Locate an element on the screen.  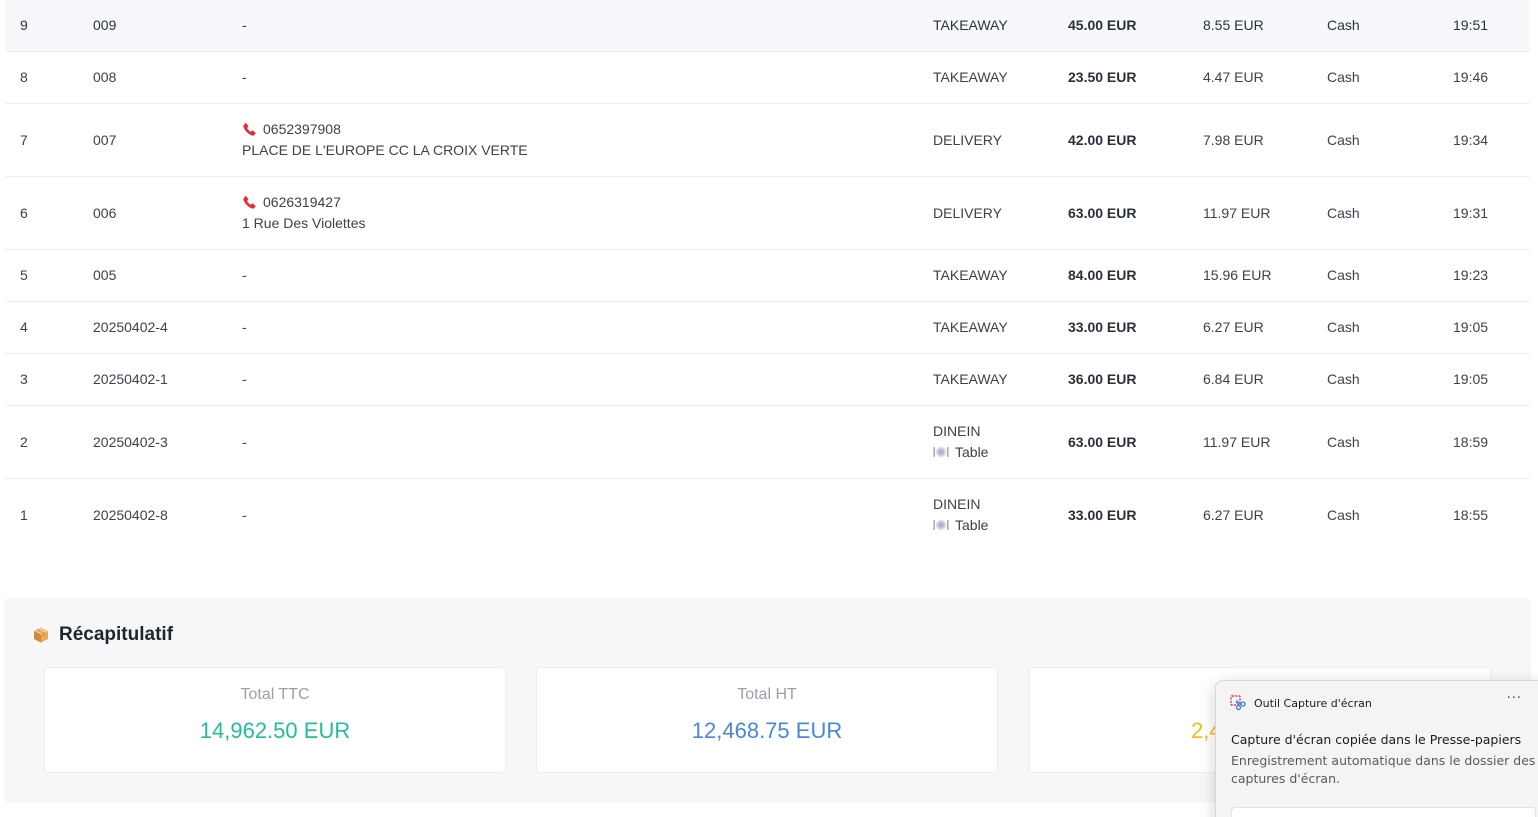
order-tva: 7.98 EUR is located at coordinates (1250, 140).